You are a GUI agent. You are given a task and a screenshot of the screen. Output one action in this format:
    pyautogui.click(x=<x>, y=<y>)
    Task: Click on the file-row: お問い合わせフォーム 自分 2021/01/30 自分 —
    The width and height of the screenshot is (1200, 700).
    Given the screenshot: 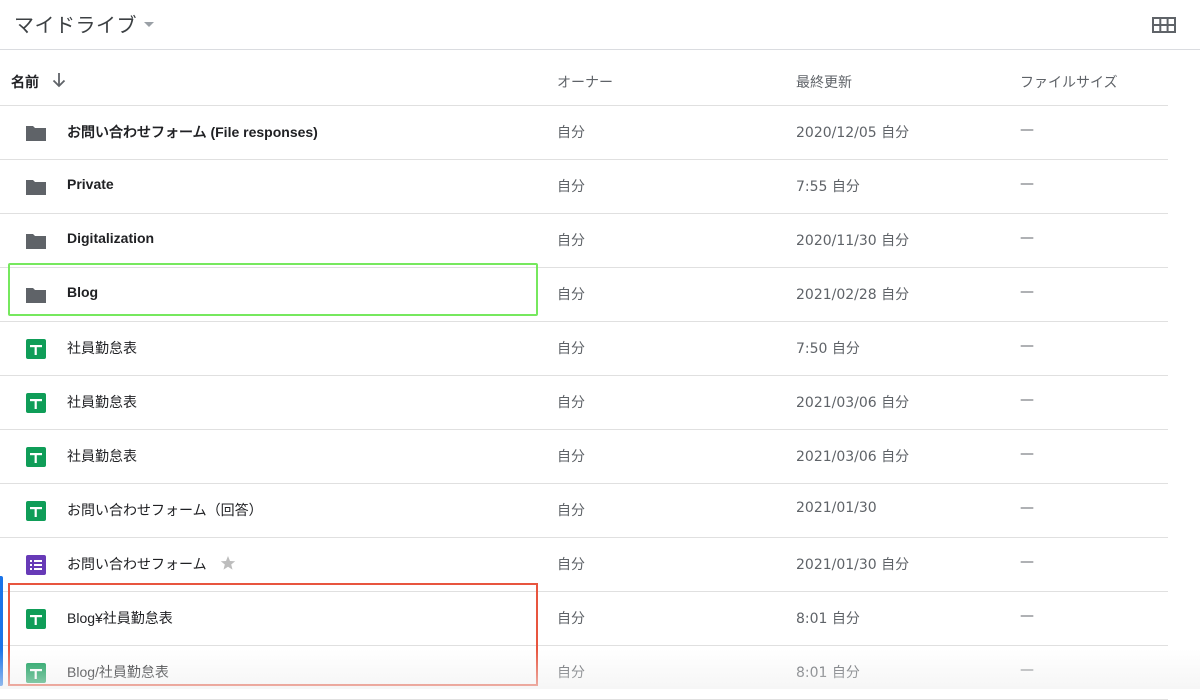 What is the action you would take?
    pyautogui.click(x=584, y=565)
    